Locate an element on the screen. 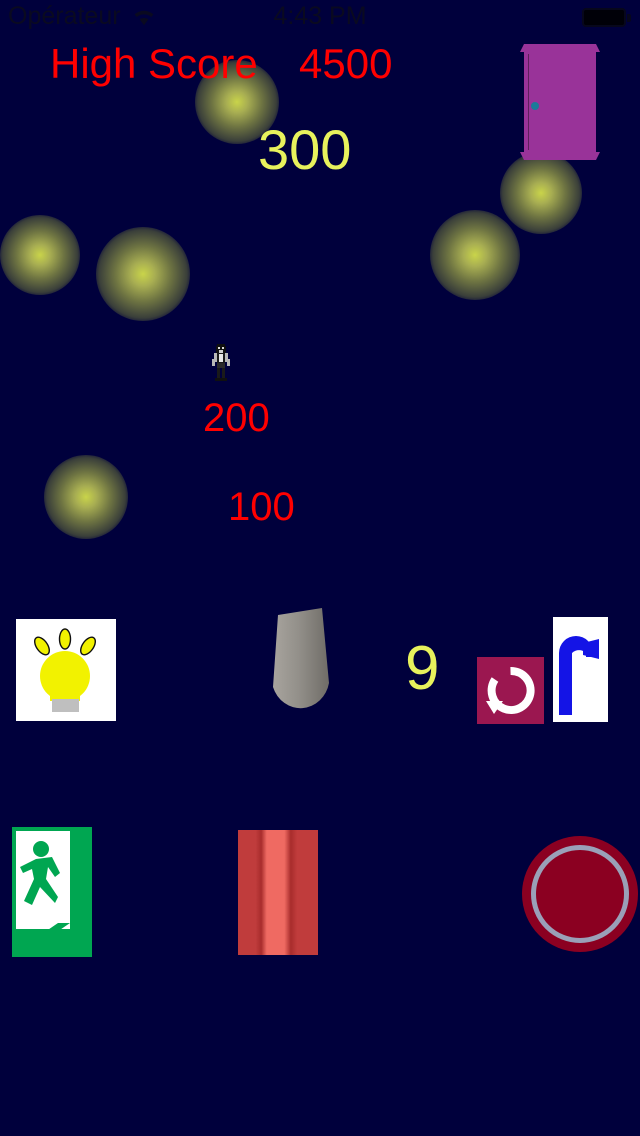 The width and height of the screenshot is (640, 1136). high-score-label: High Score is located at coordinates (154, 63).